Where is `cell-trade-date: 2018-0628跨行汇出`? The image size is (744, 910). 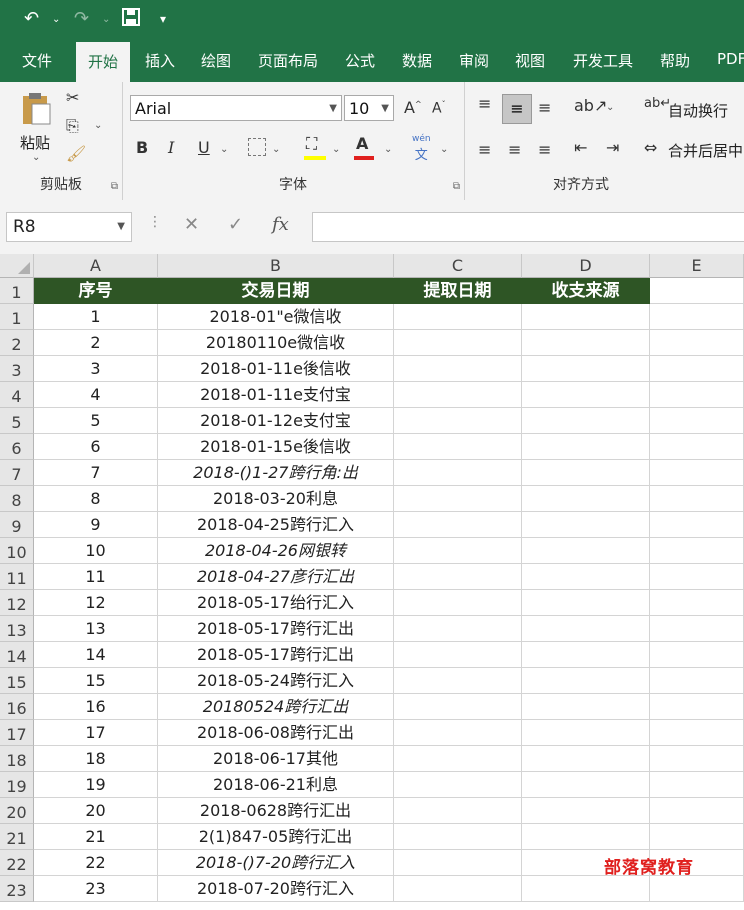
cell-trade-date: 2018-0628跨行汇出 is located at coordinates (276, 811).